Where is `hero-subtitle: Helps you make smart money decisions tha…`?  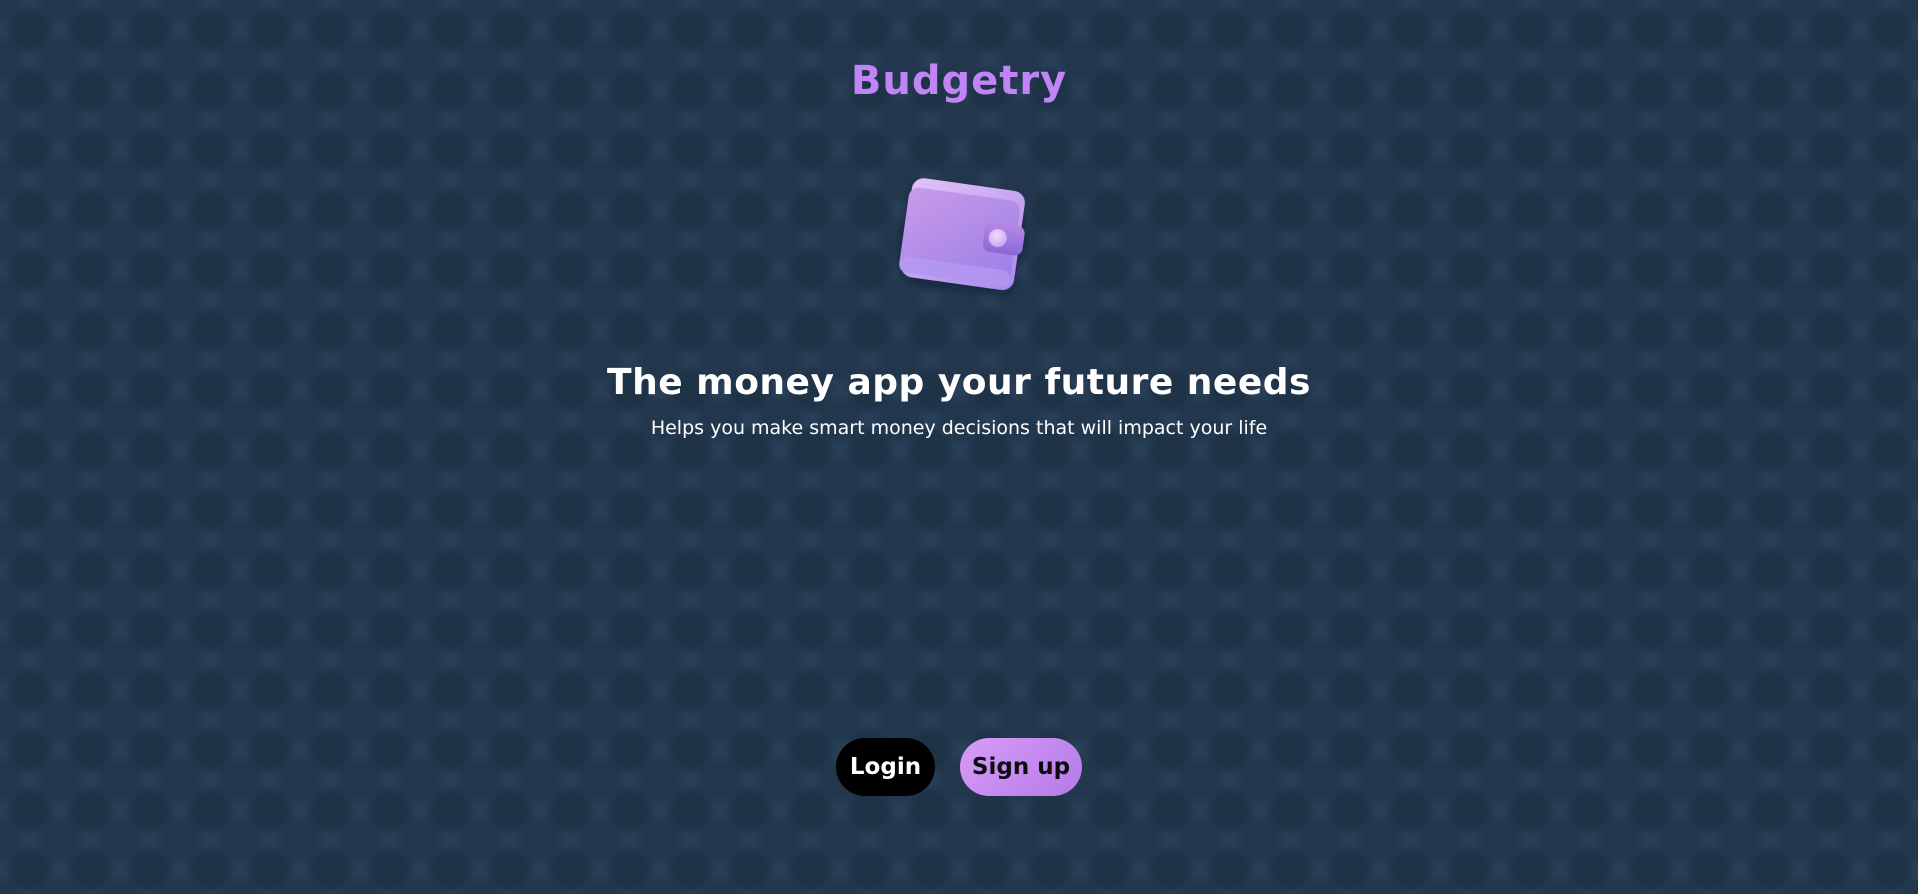 hero-subtitle: Helps you make smart money decisions tha… is located at coordinates (959, 428).